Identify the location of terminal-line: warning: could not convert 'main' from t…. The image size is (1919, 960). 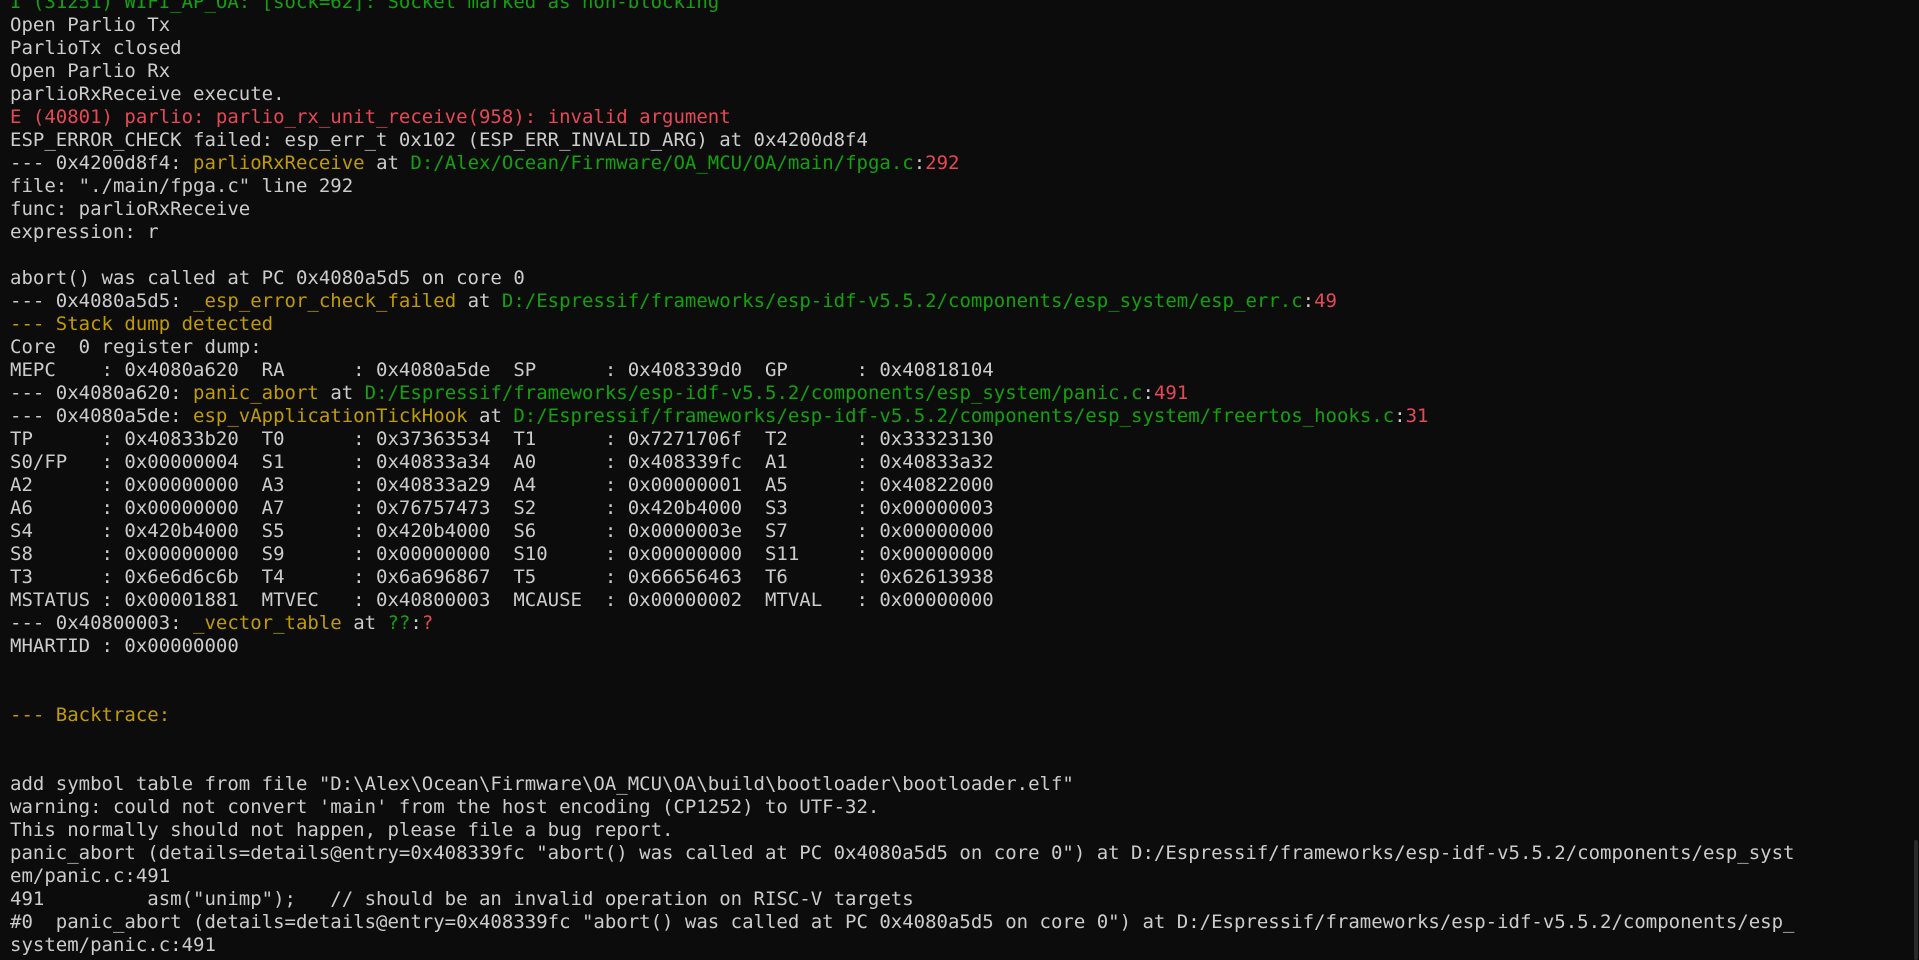
(954, 807).